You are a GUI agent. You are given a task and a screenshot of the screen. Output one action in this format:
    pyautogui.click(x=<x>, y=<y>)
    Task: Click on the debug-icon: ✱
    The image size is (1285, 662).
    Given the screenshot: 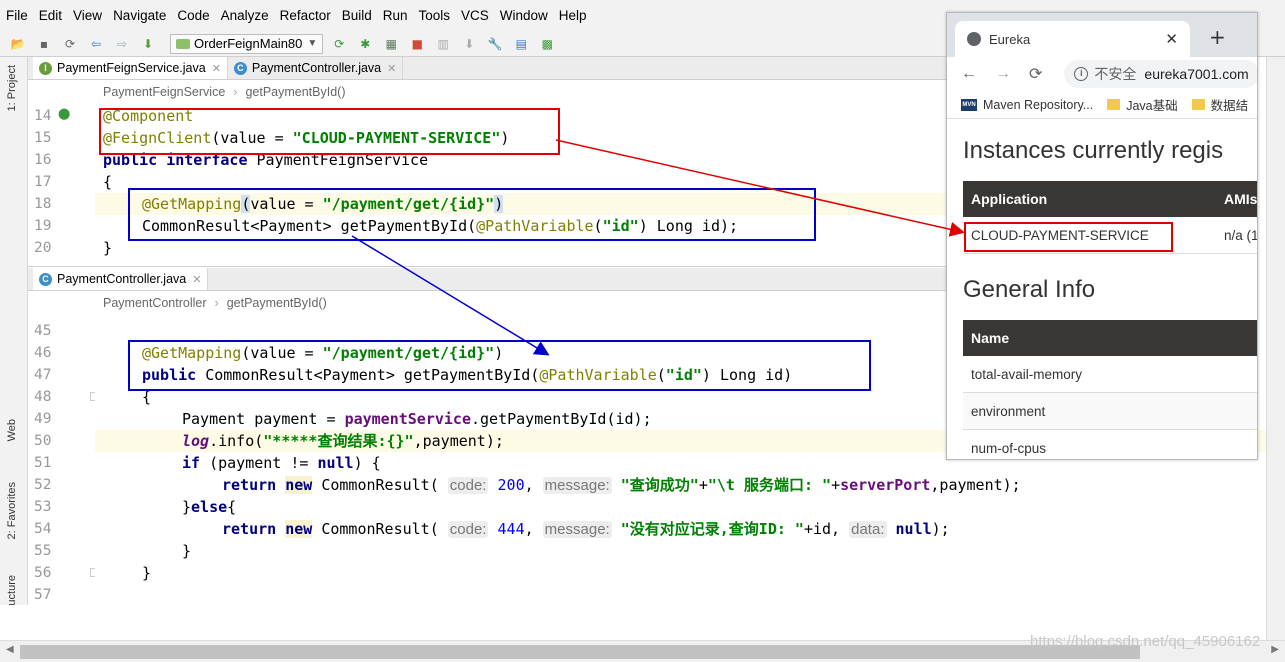 What is the action you would take?
    pyautogui.click(x=365, y=44)
    